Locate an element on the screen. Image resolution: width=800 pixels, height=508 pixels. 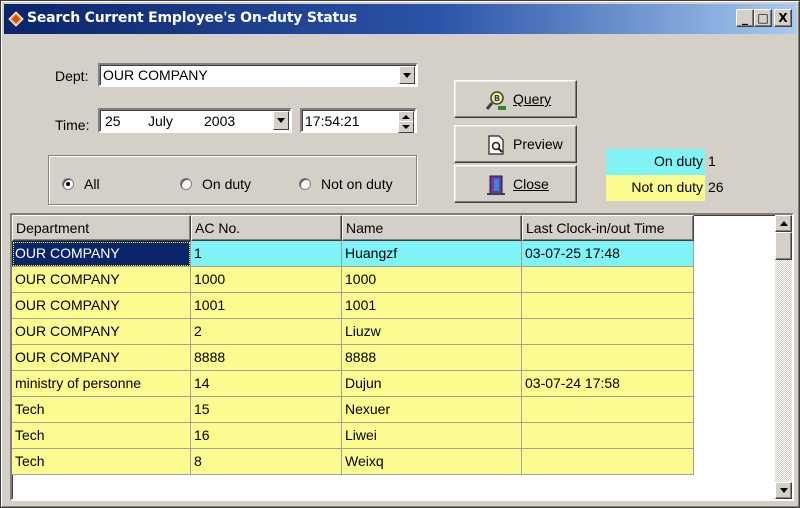
dept-value: OUR COMPANY is located at coordinates (155, 75).